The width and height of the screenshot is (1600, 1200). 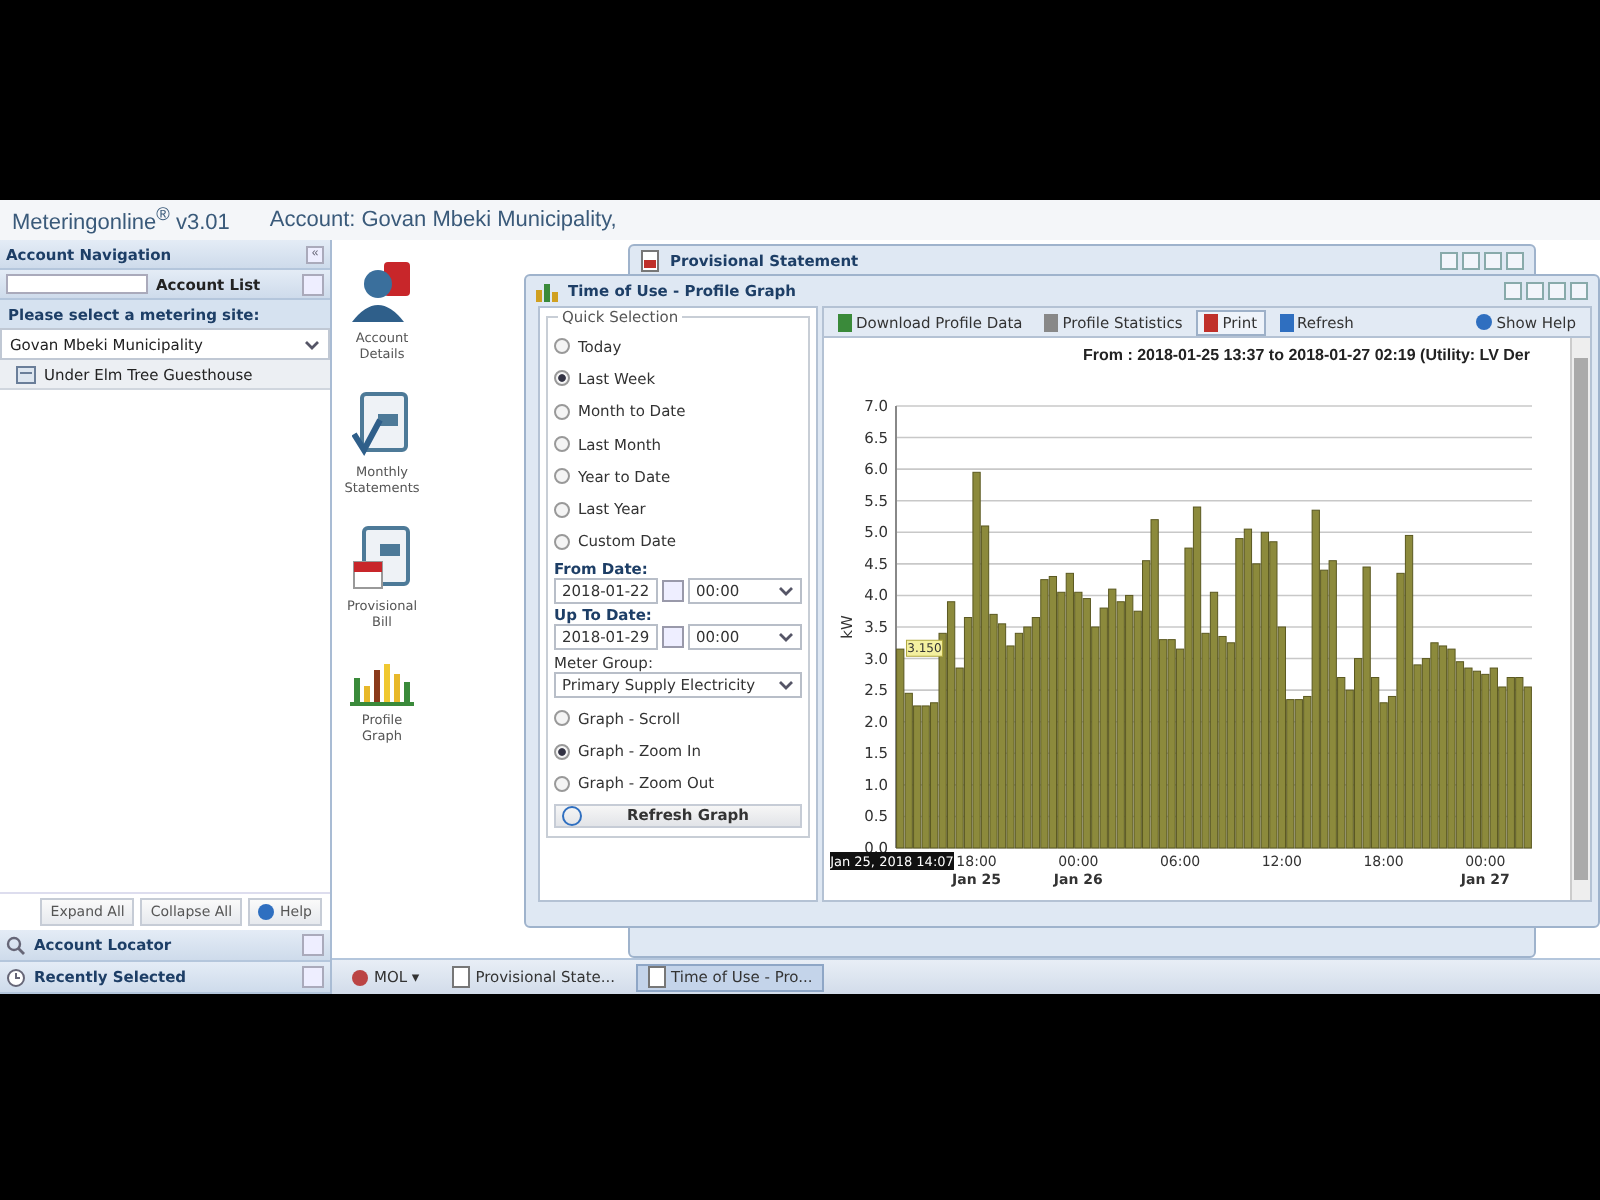 I want to click on account-name: Account: Govan Mbeki Municipality,, so click(x=443, y=220).